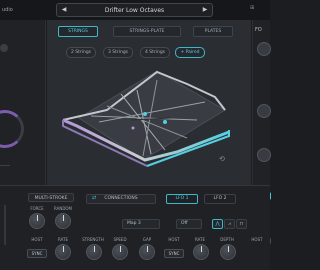 This screenshot has width=320, height=270. I want to click on lfo-sync-button: SYNC, so click(174, 253).